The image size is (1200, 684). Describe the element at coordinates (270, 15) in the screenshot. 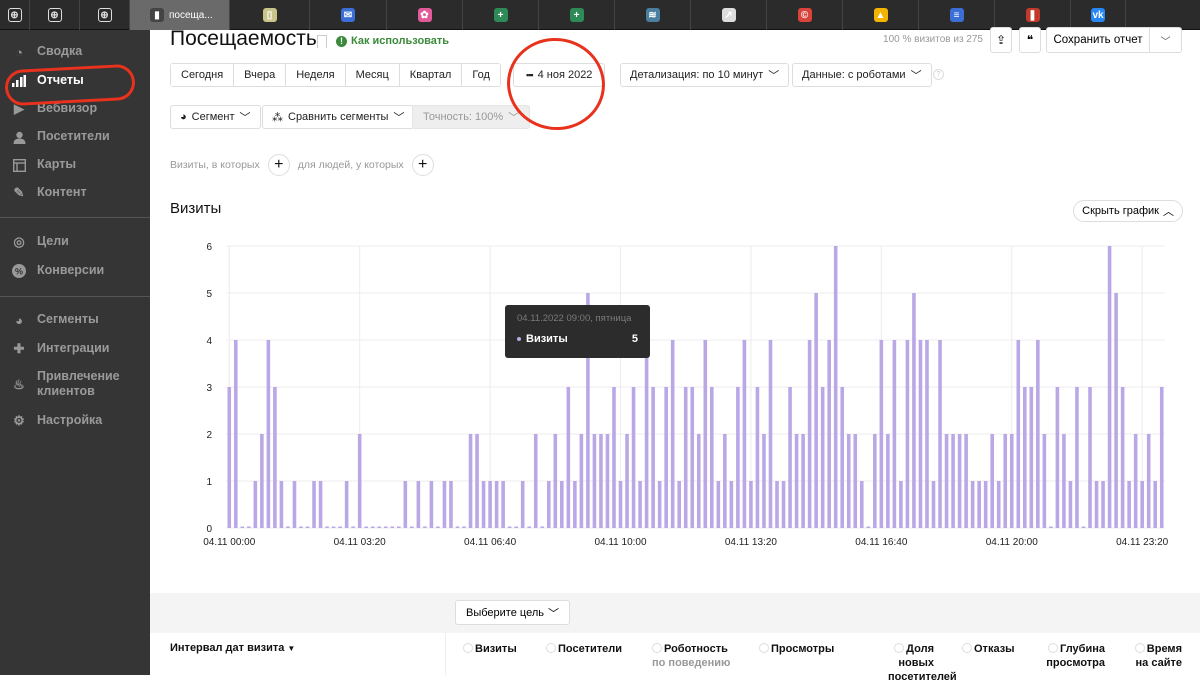

I see `browser-tab: ▯` at that location.